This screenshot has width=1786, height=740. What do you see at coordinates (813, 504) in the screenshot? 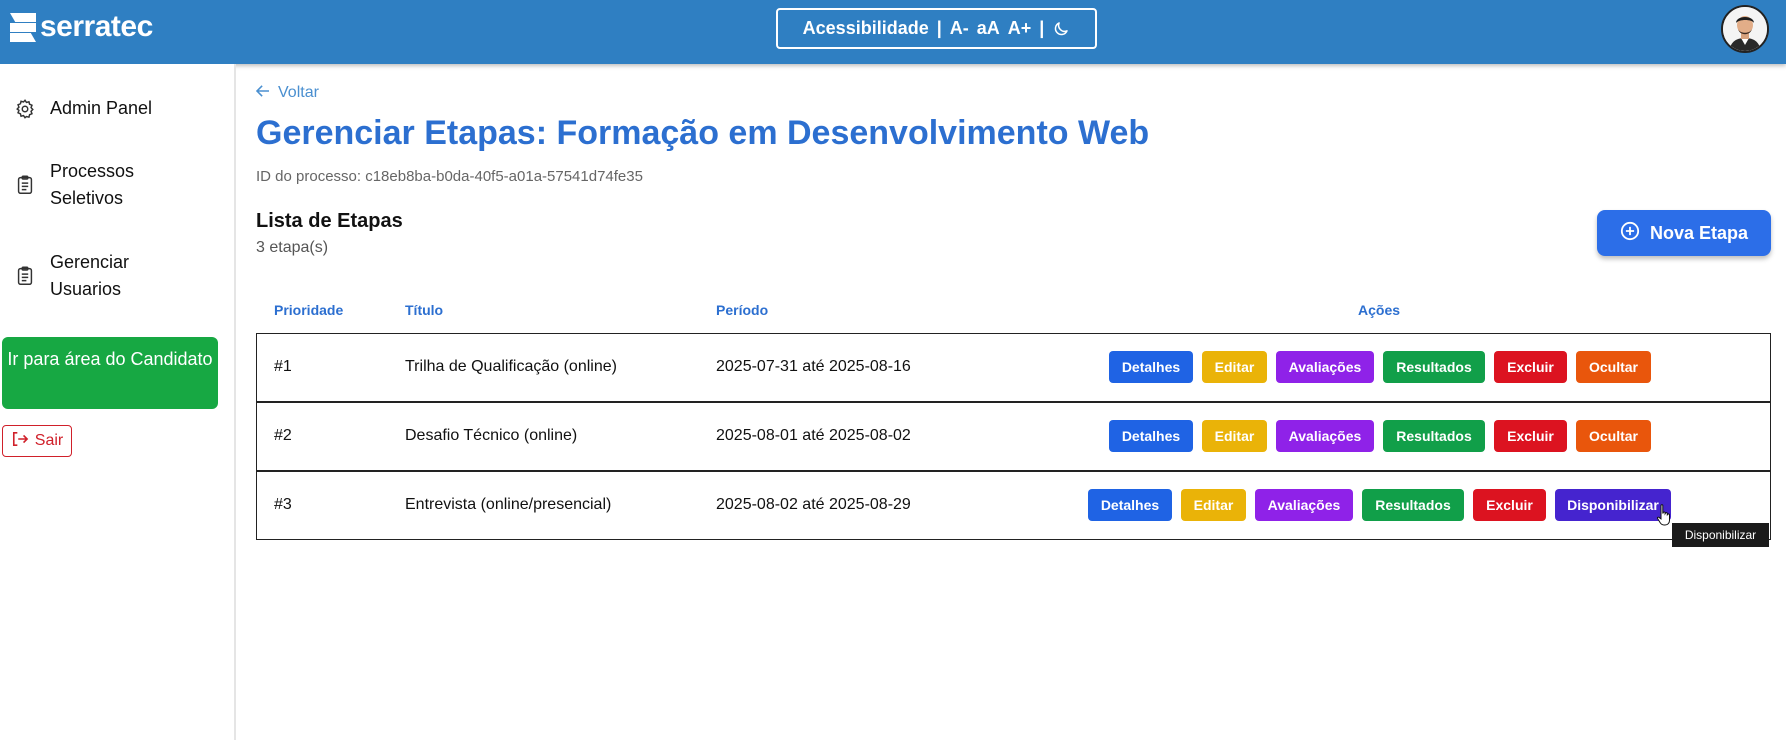
I see `row-period: 2025-08-02 até 2025-08-29` at bounding box center [813, 504].